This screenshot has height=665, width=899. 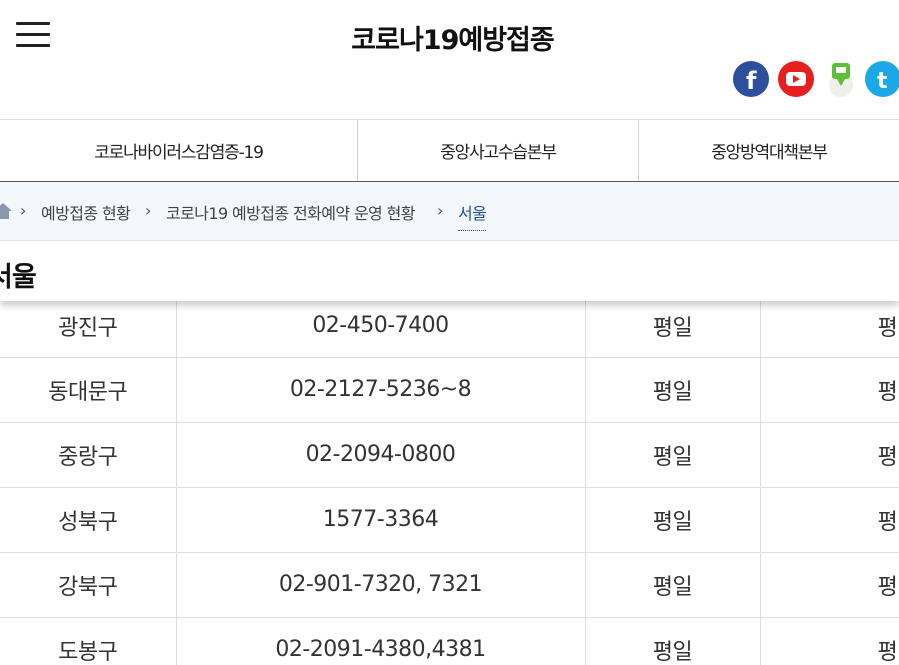 What do you see at coordinates (449, 211) in the screenshot?
I see `breadcrumb: › 예방접종 현황 › 코로나19 예방접종 전화예약 운영 현황 › 서울` at bounding box center [449, 211].